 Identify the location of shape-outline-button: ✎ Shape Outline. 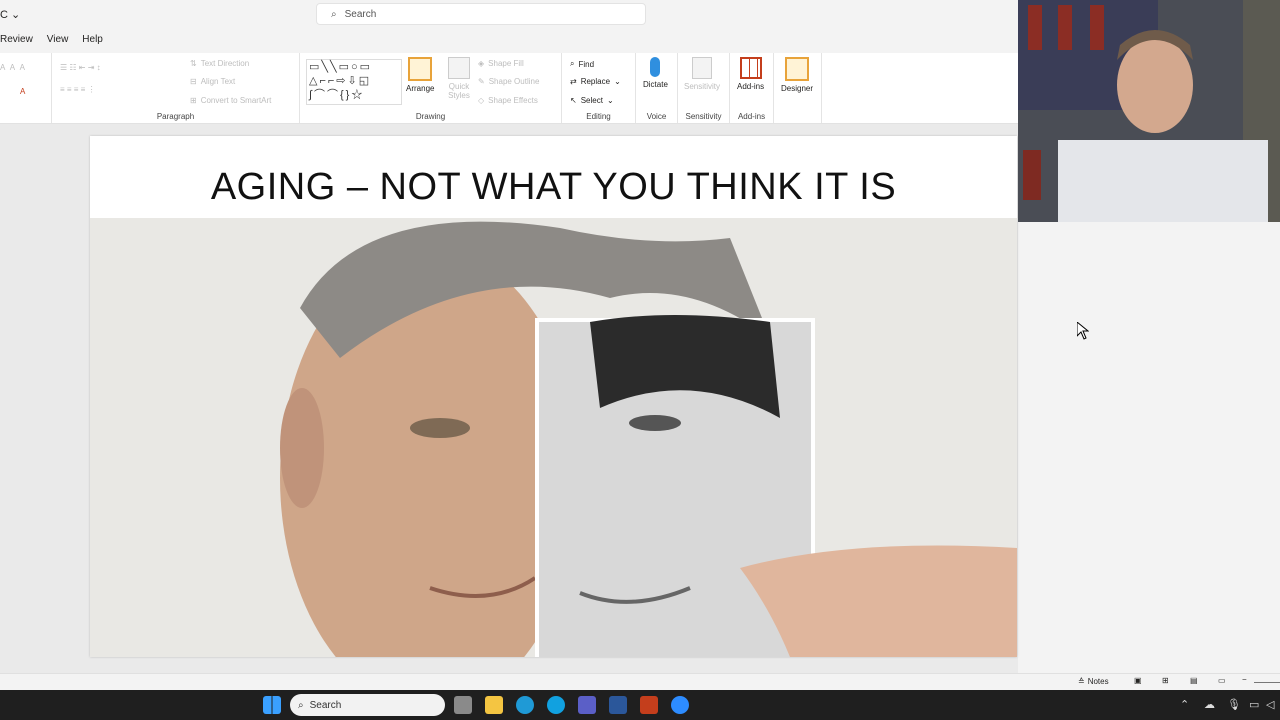
(508, 81).